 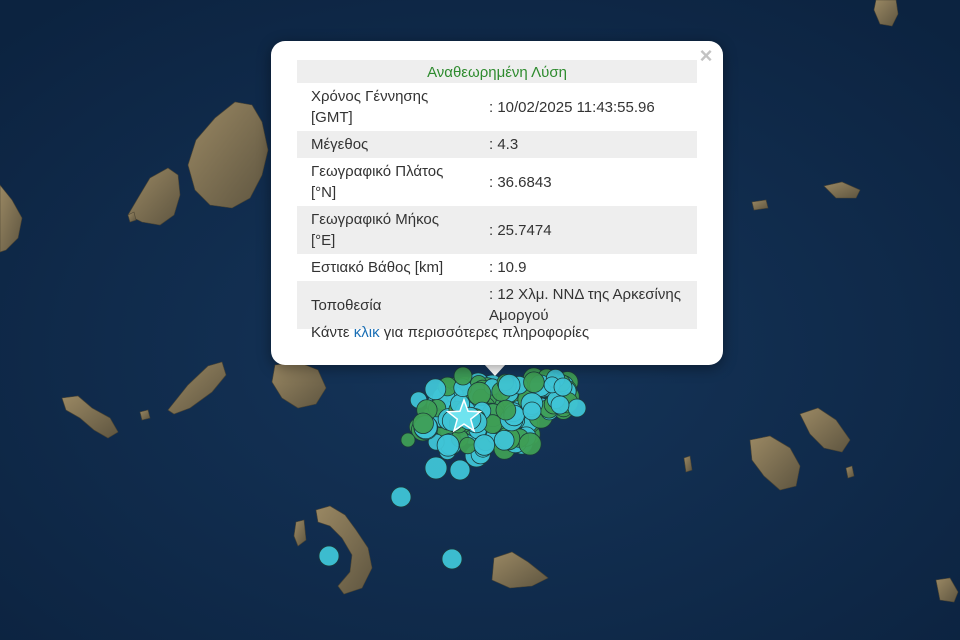 I want to click on row-value-depth: : 10.9, so click(x=508, y=267).